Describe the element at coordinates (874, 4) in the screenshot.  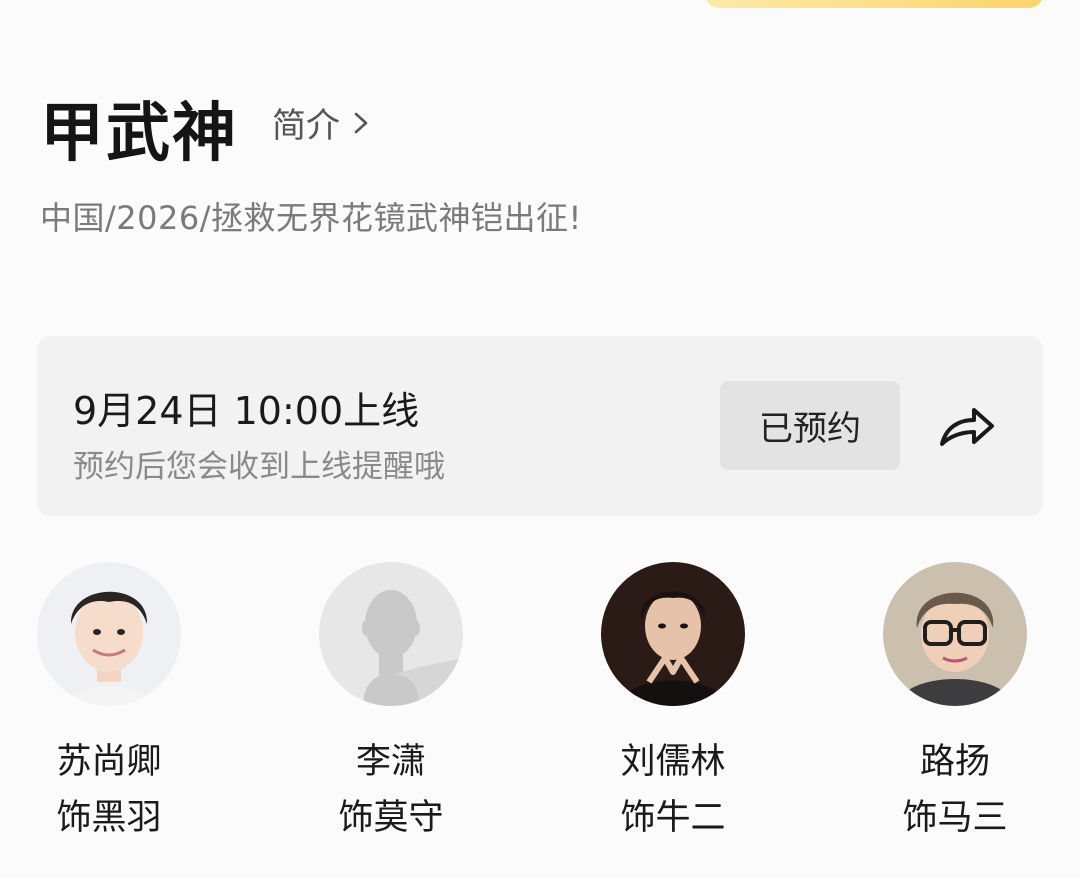
I see `top-accent-bar` at that location.